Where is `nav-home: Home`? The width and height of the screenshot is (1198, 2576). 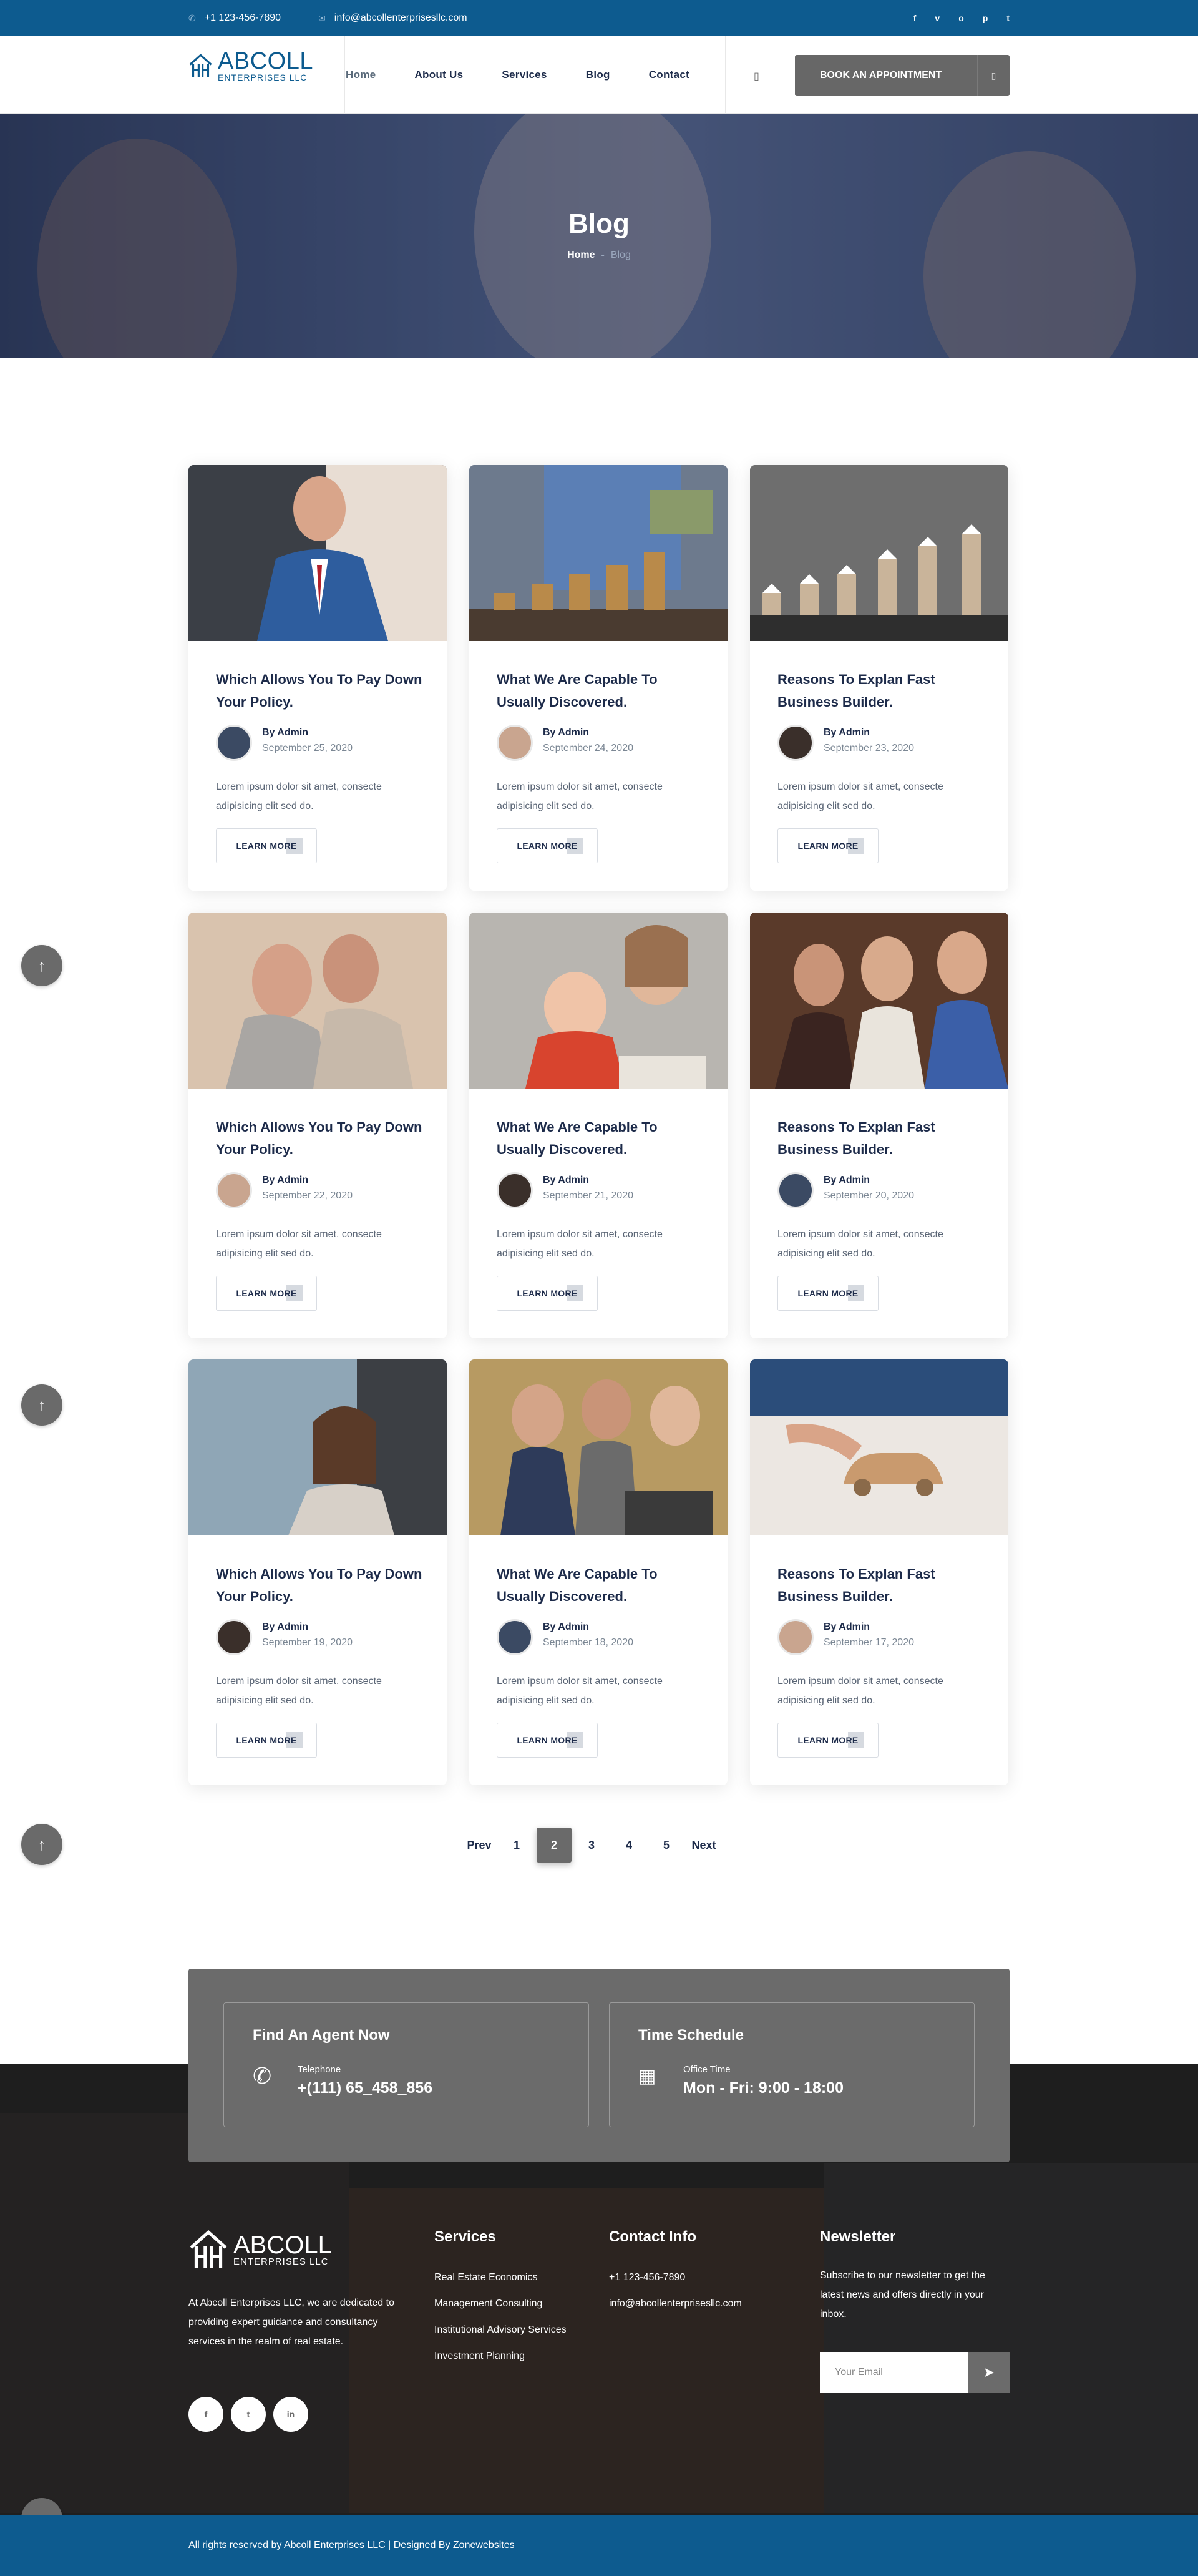 nav-home: Home is located at coordinates (361, 75).